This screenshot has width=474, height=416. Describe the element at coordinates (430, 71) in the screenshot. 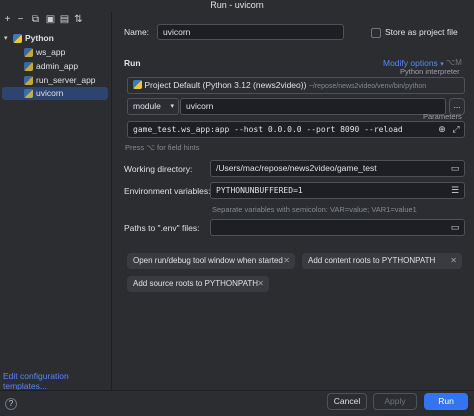

I see `interpreter-caption: Python interpreter` at that location.